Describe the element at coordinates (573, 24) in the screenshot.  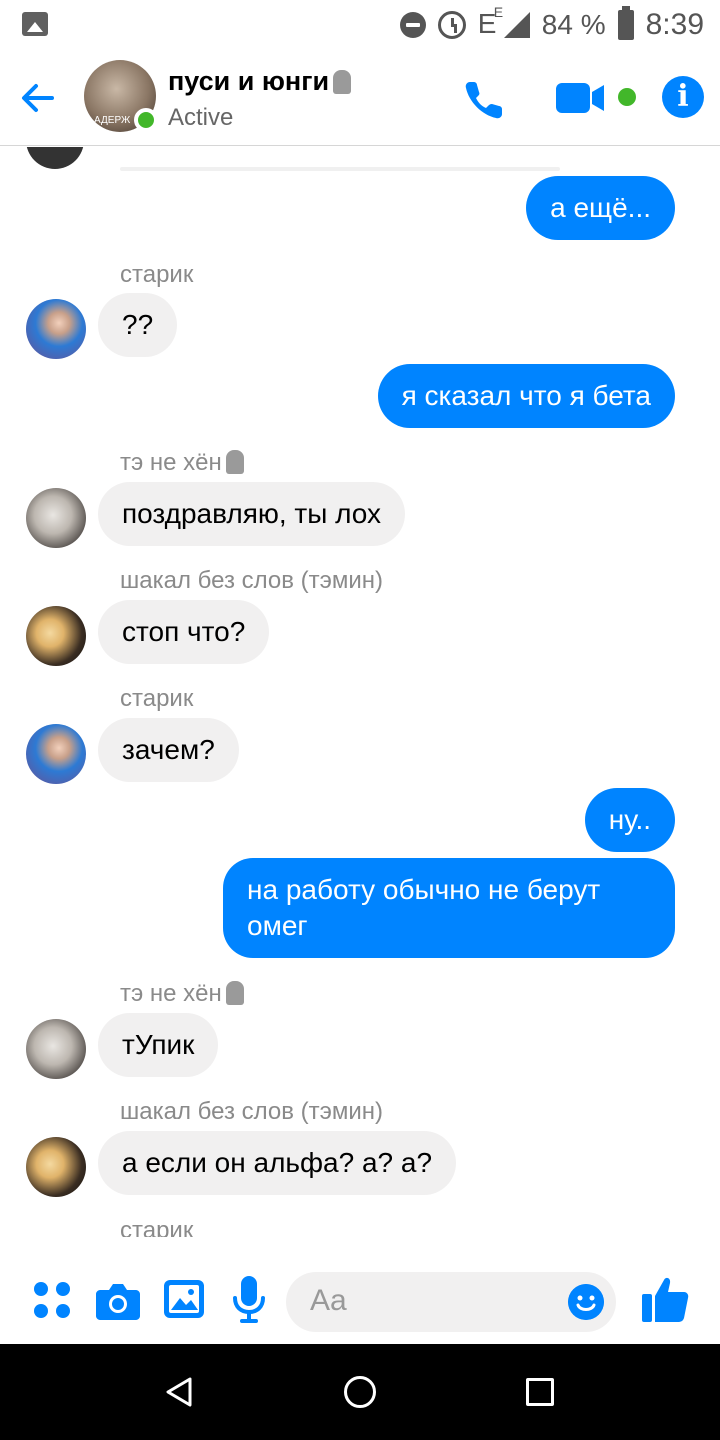
I see `battery-percent: 84 %` at that location.